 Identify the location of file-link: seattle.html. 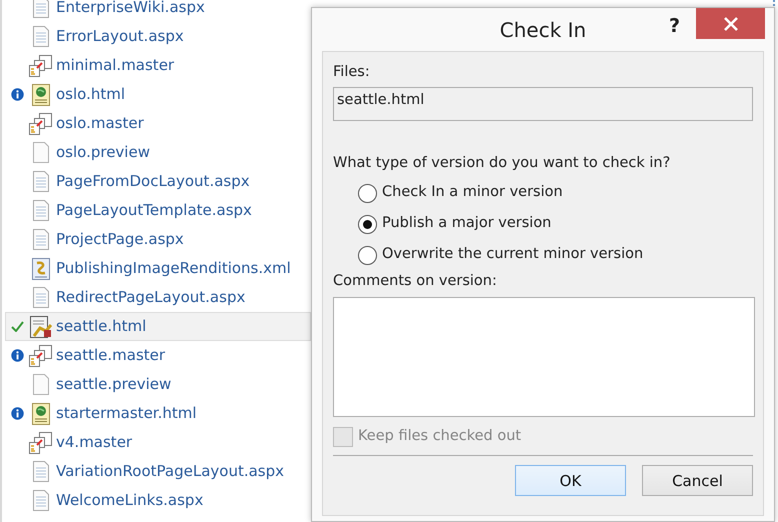
(101, 326).